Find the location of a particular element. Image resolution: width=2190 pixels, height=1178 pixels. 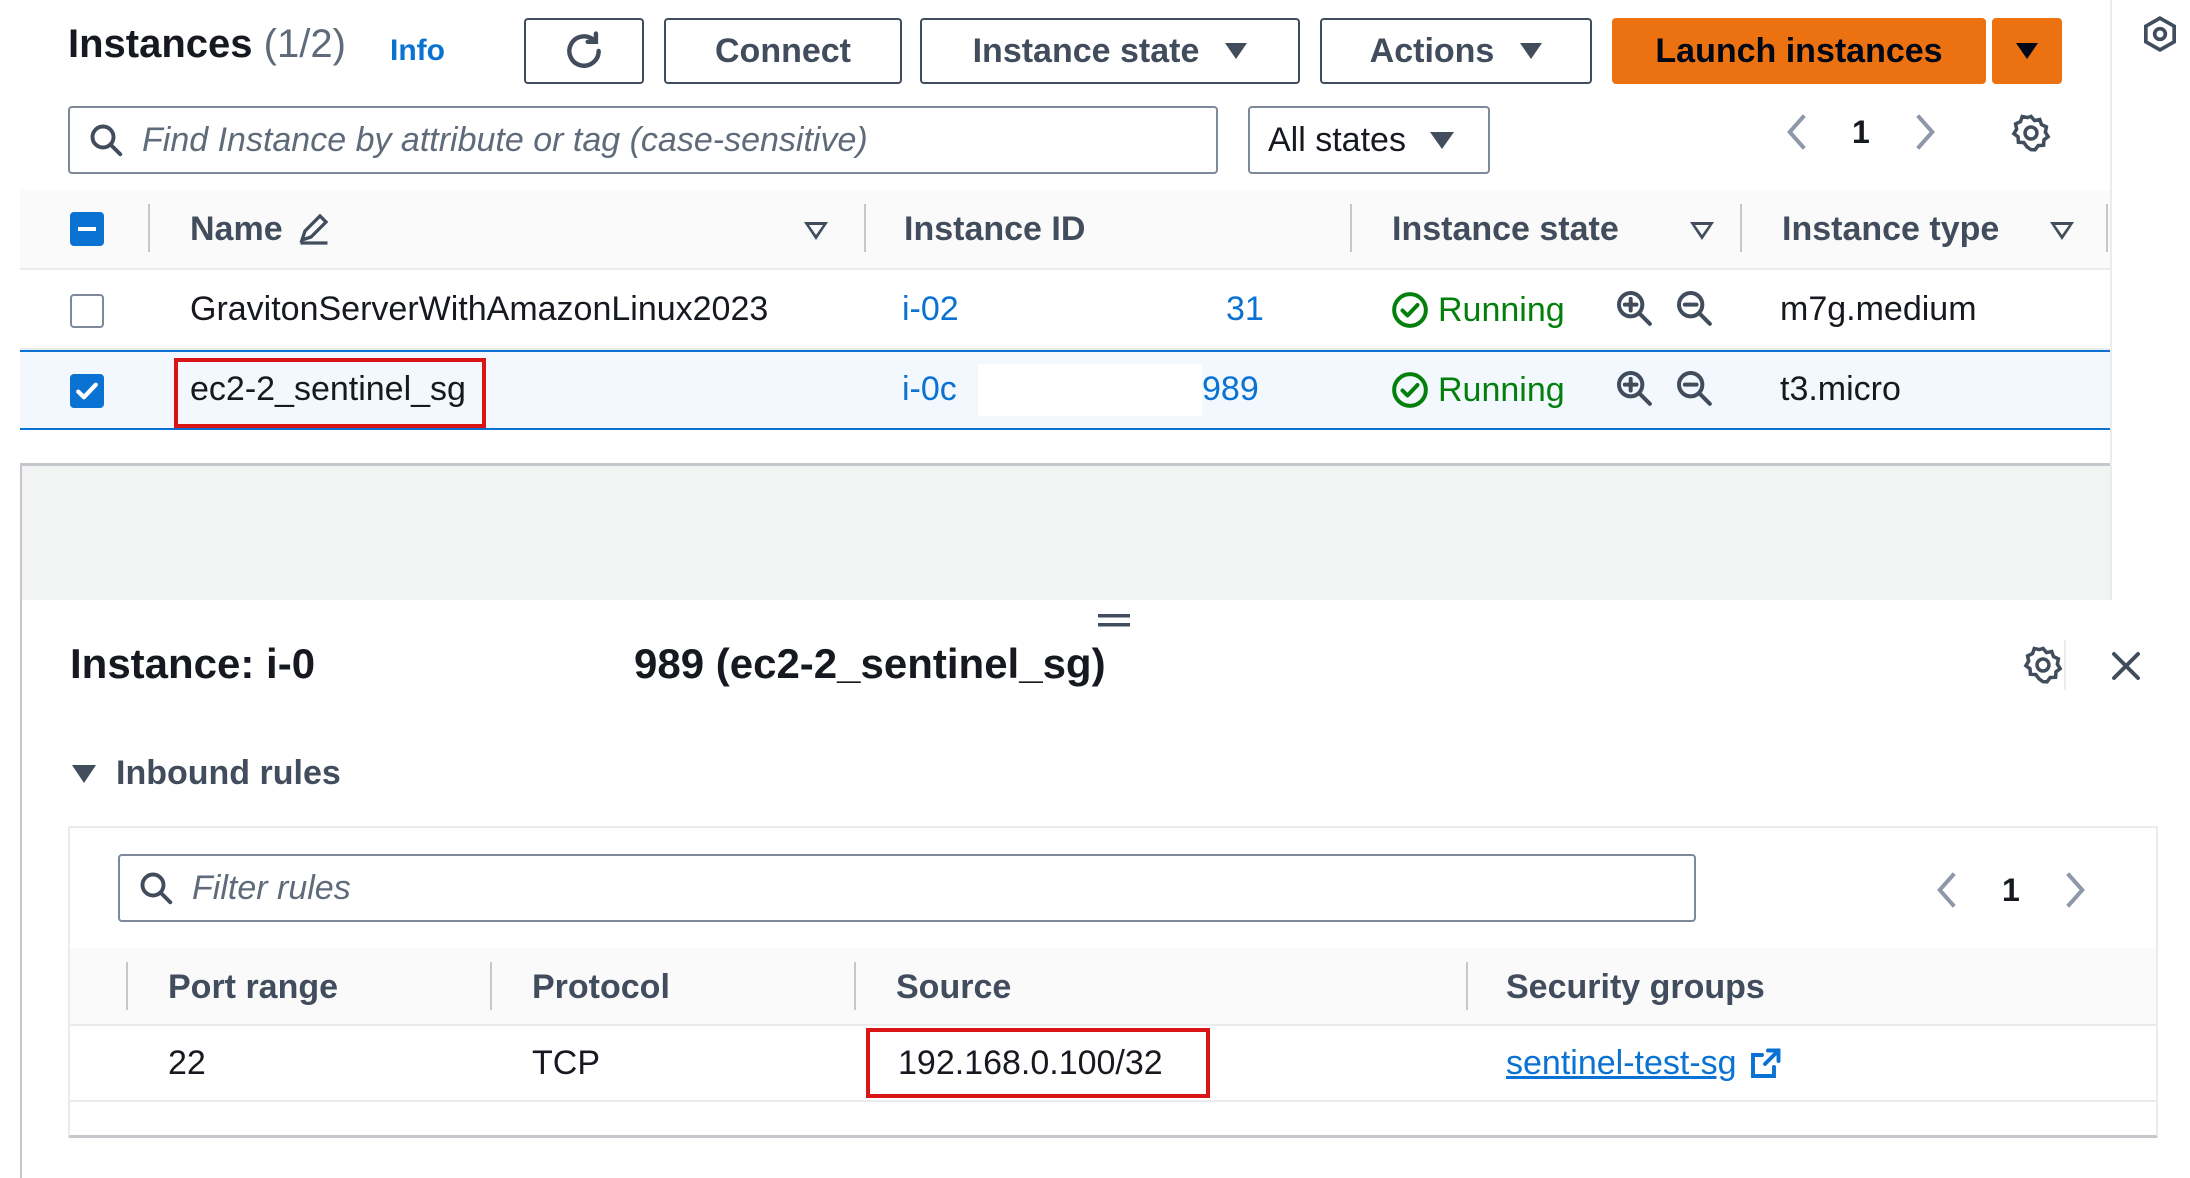

launch-instances-button: Launch instances is located at coordinates (1799, 51).